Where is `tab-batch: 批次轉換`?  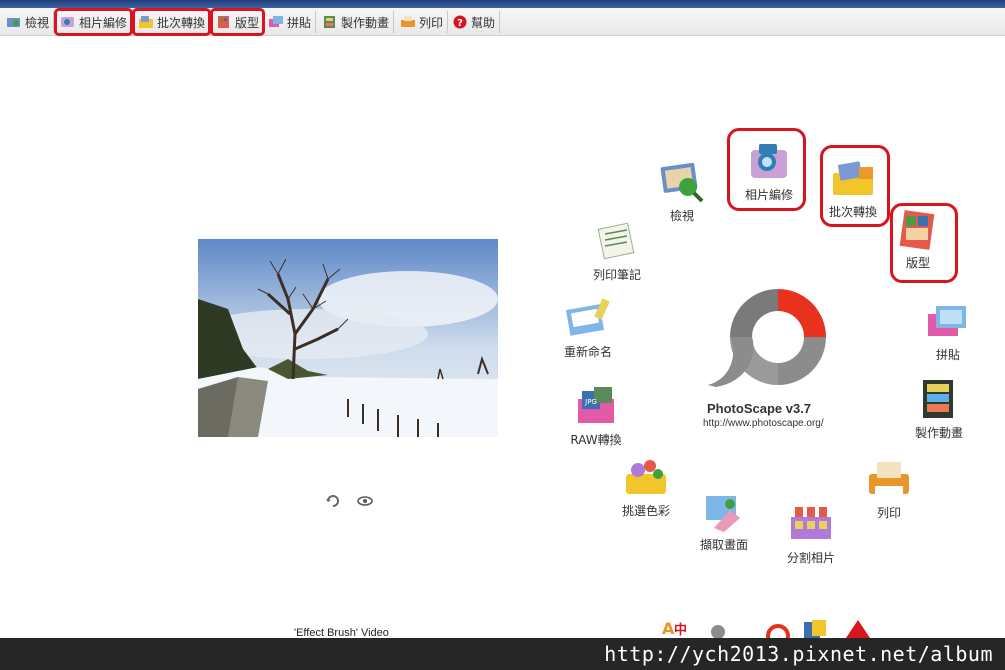 tab-batch: 批次轉換 is located at coordinates (171, 22).